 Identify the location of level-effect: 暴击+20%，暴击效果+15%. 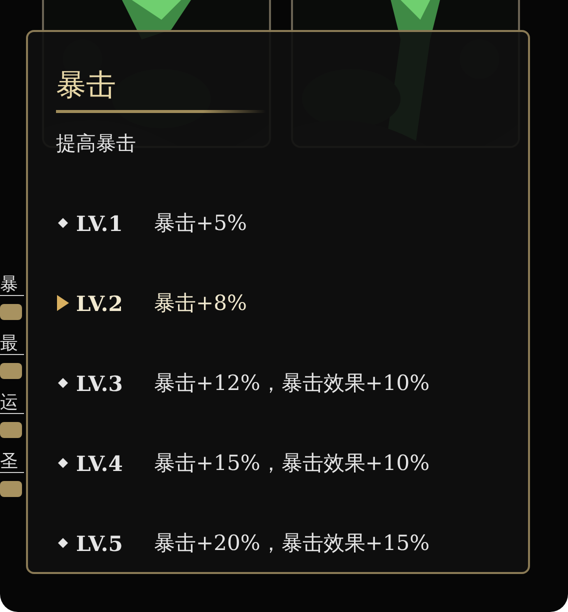
(292, 543).